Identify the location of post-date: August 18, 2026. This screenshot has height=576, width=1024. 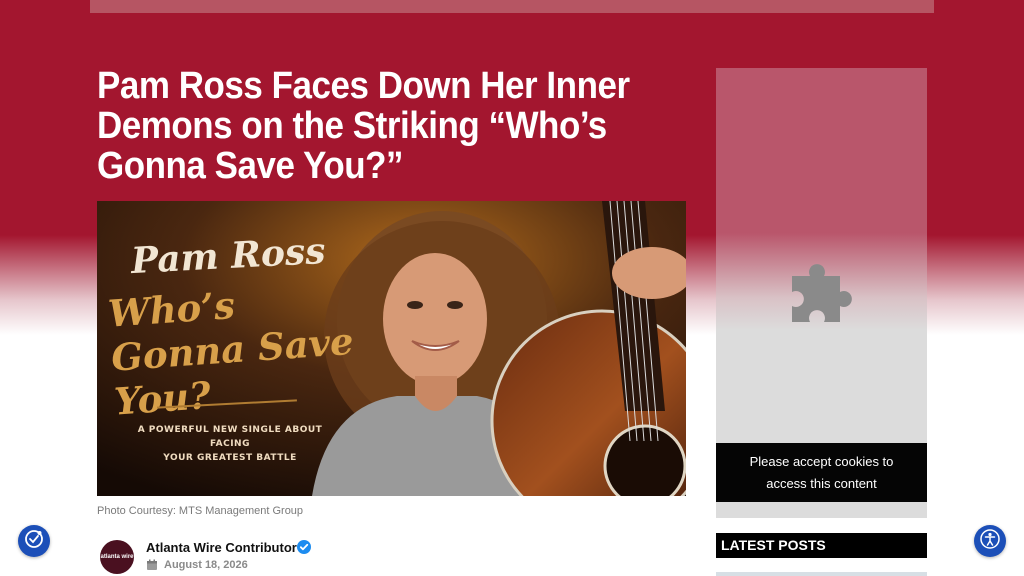
(206, 565).